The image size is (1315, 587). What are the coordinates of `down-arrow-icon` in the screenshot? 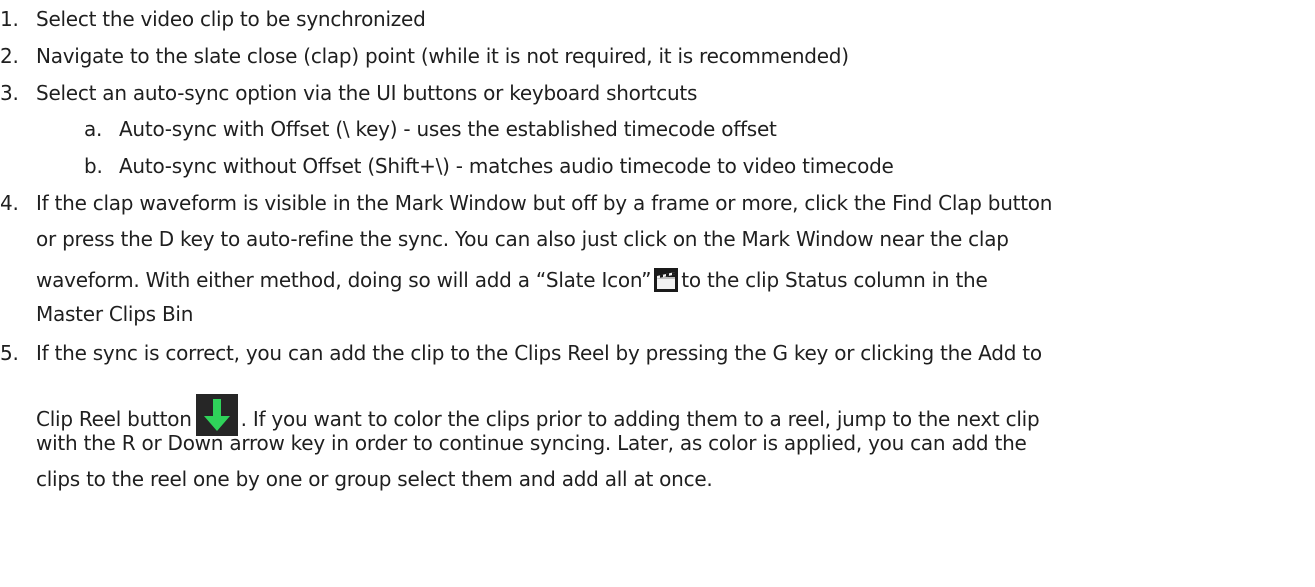 It's located at (216, 415).